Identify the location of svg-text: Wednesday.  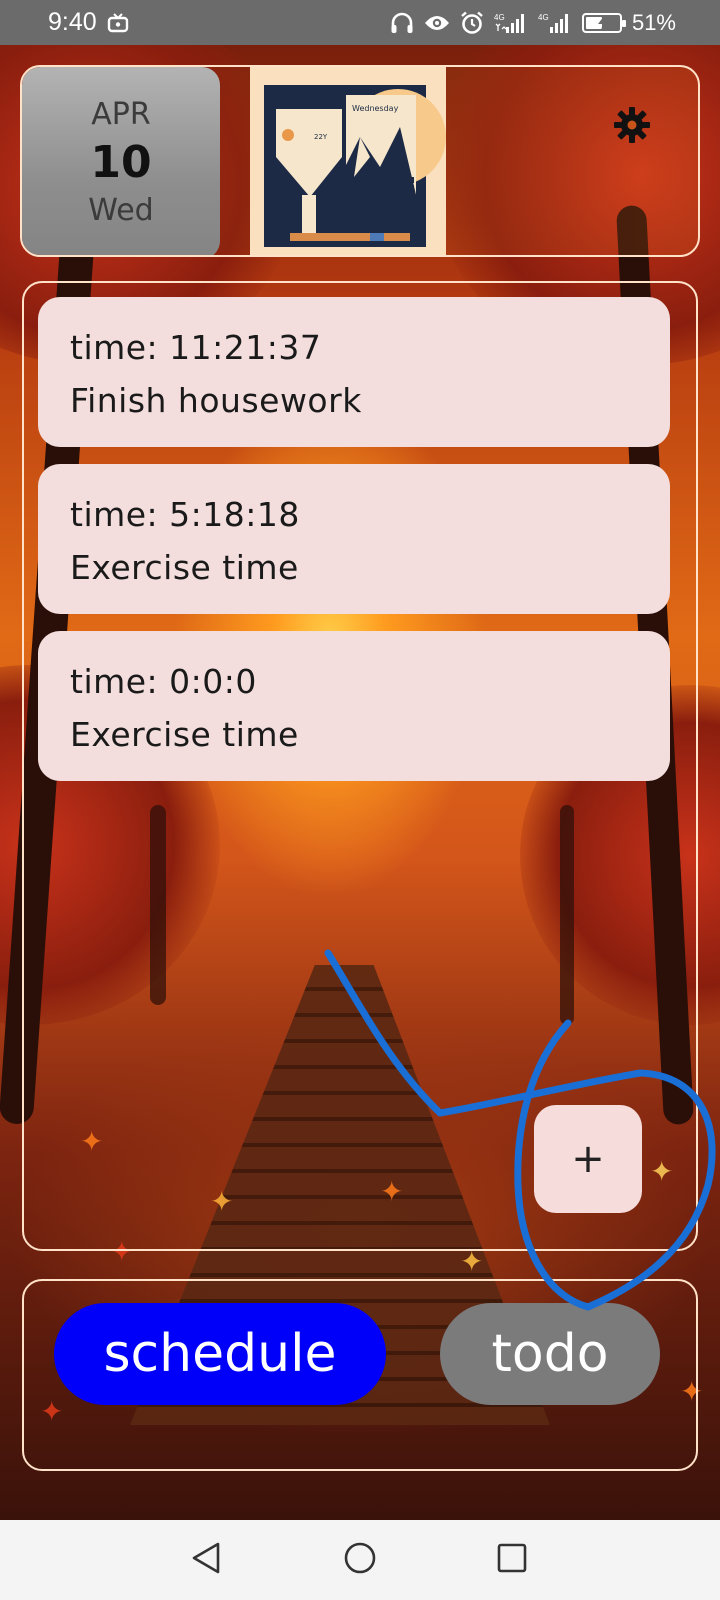
(375, 108).